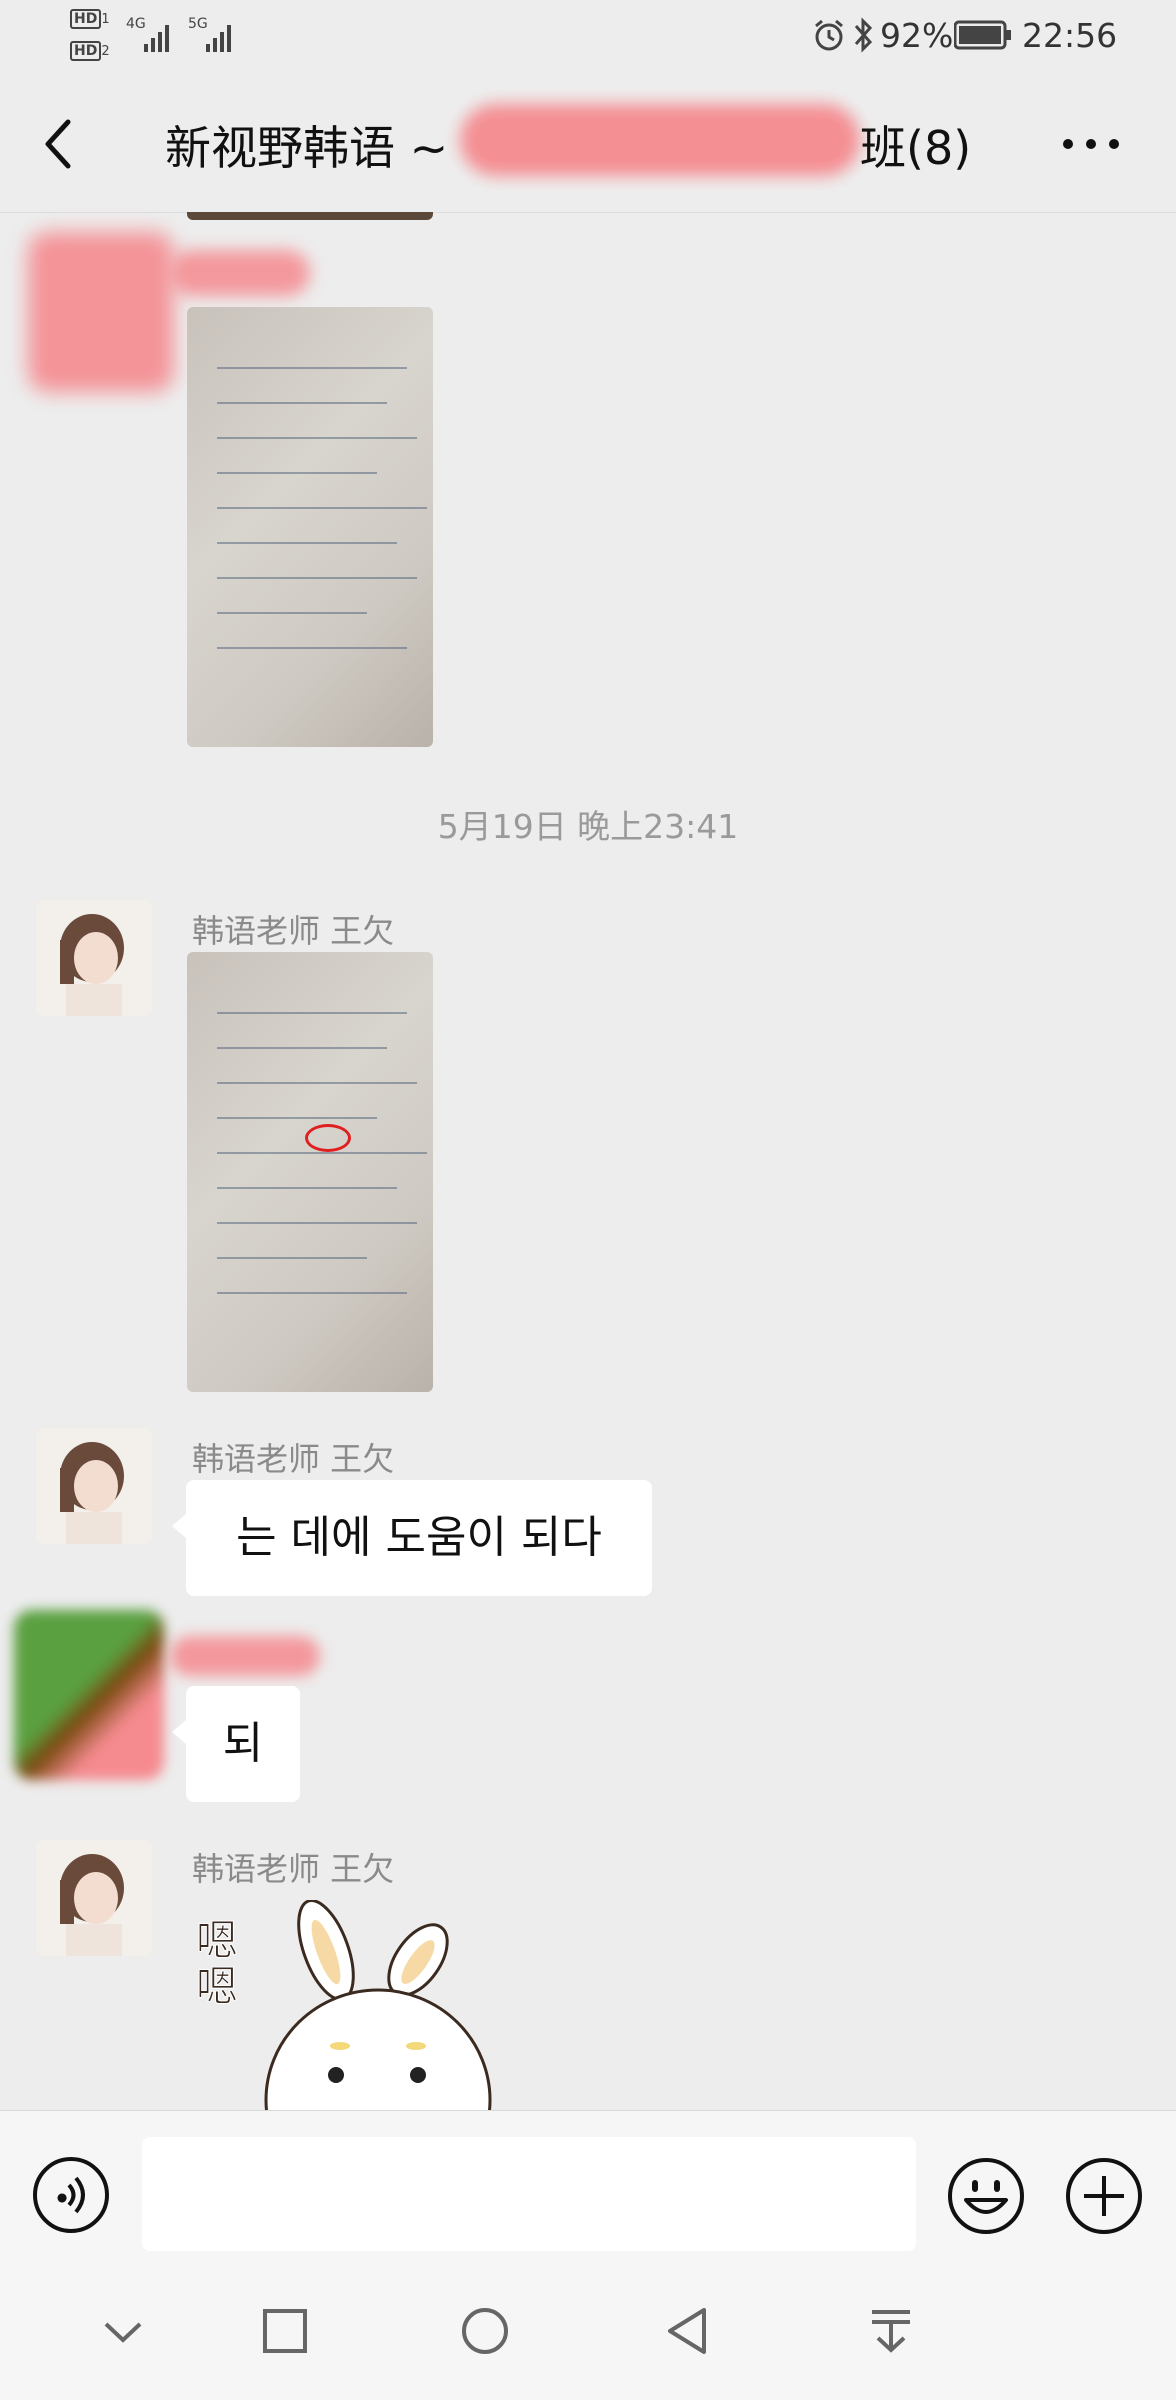 The height and width of the screenshot is (2400, 1176). I want to click on message-bubble: 는 데에 도움이 되다, so click(412, 1538).